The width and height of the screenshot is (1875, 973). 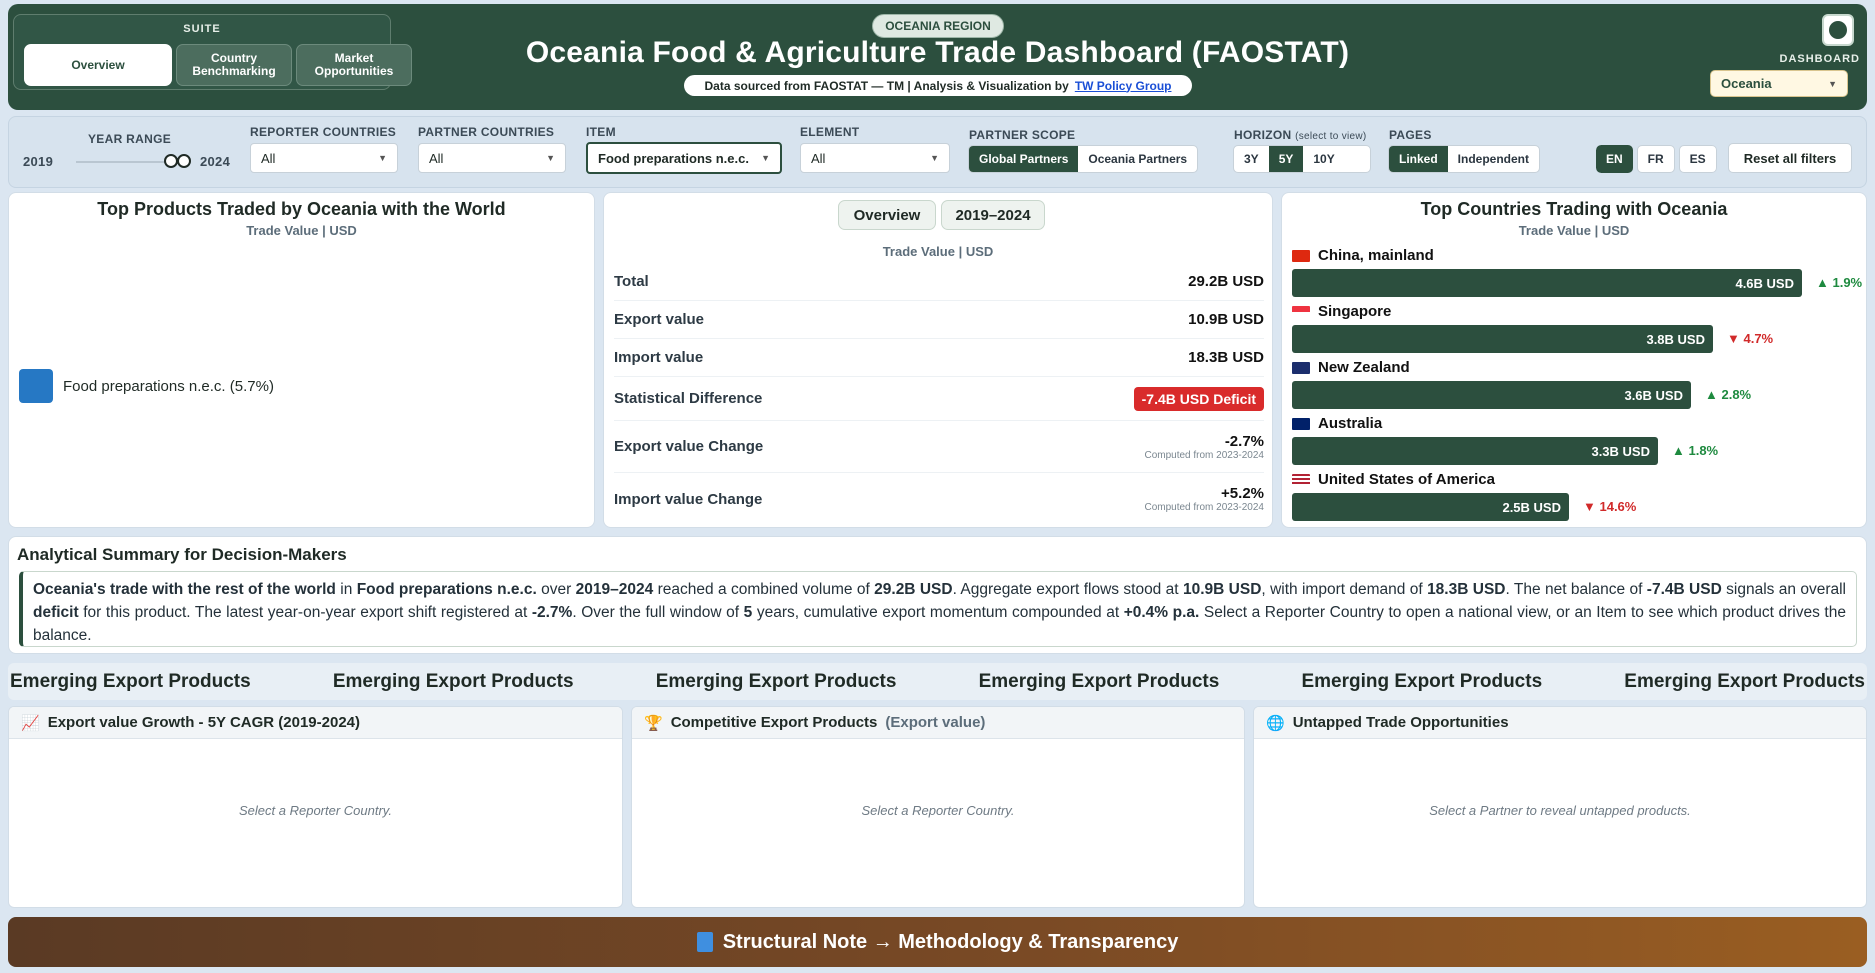 I want to click on stat-value: -2.7%, so click(x=1244, y=441).